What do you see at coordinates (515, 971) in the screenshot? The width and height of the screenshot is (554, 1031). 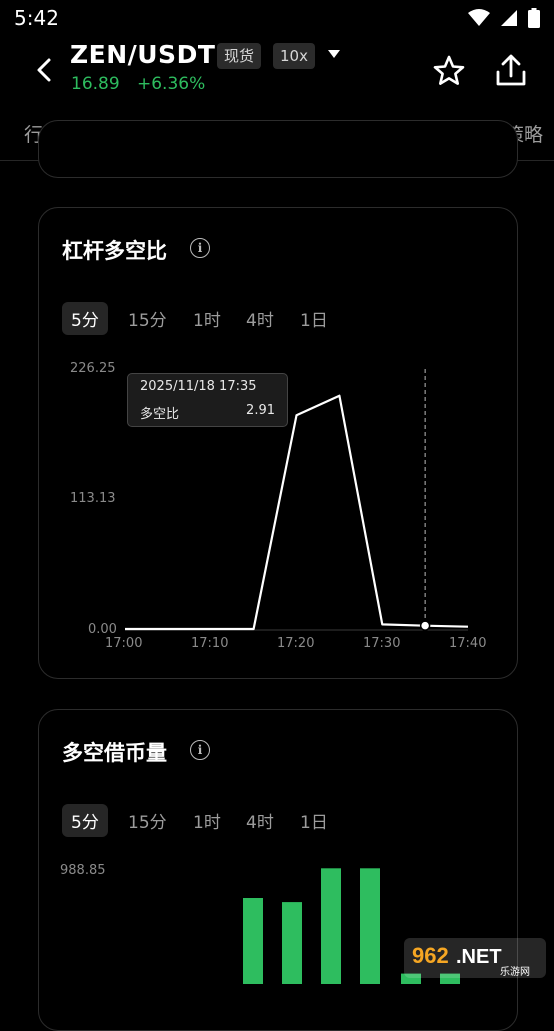 I see `svg-text: 乐游网` at bounding box center [515, 971].